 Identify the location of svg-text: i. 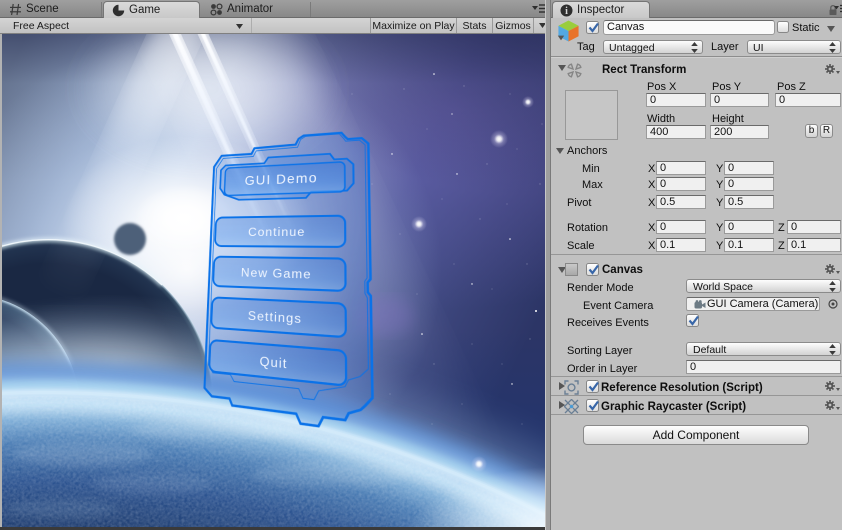
(566, 11).